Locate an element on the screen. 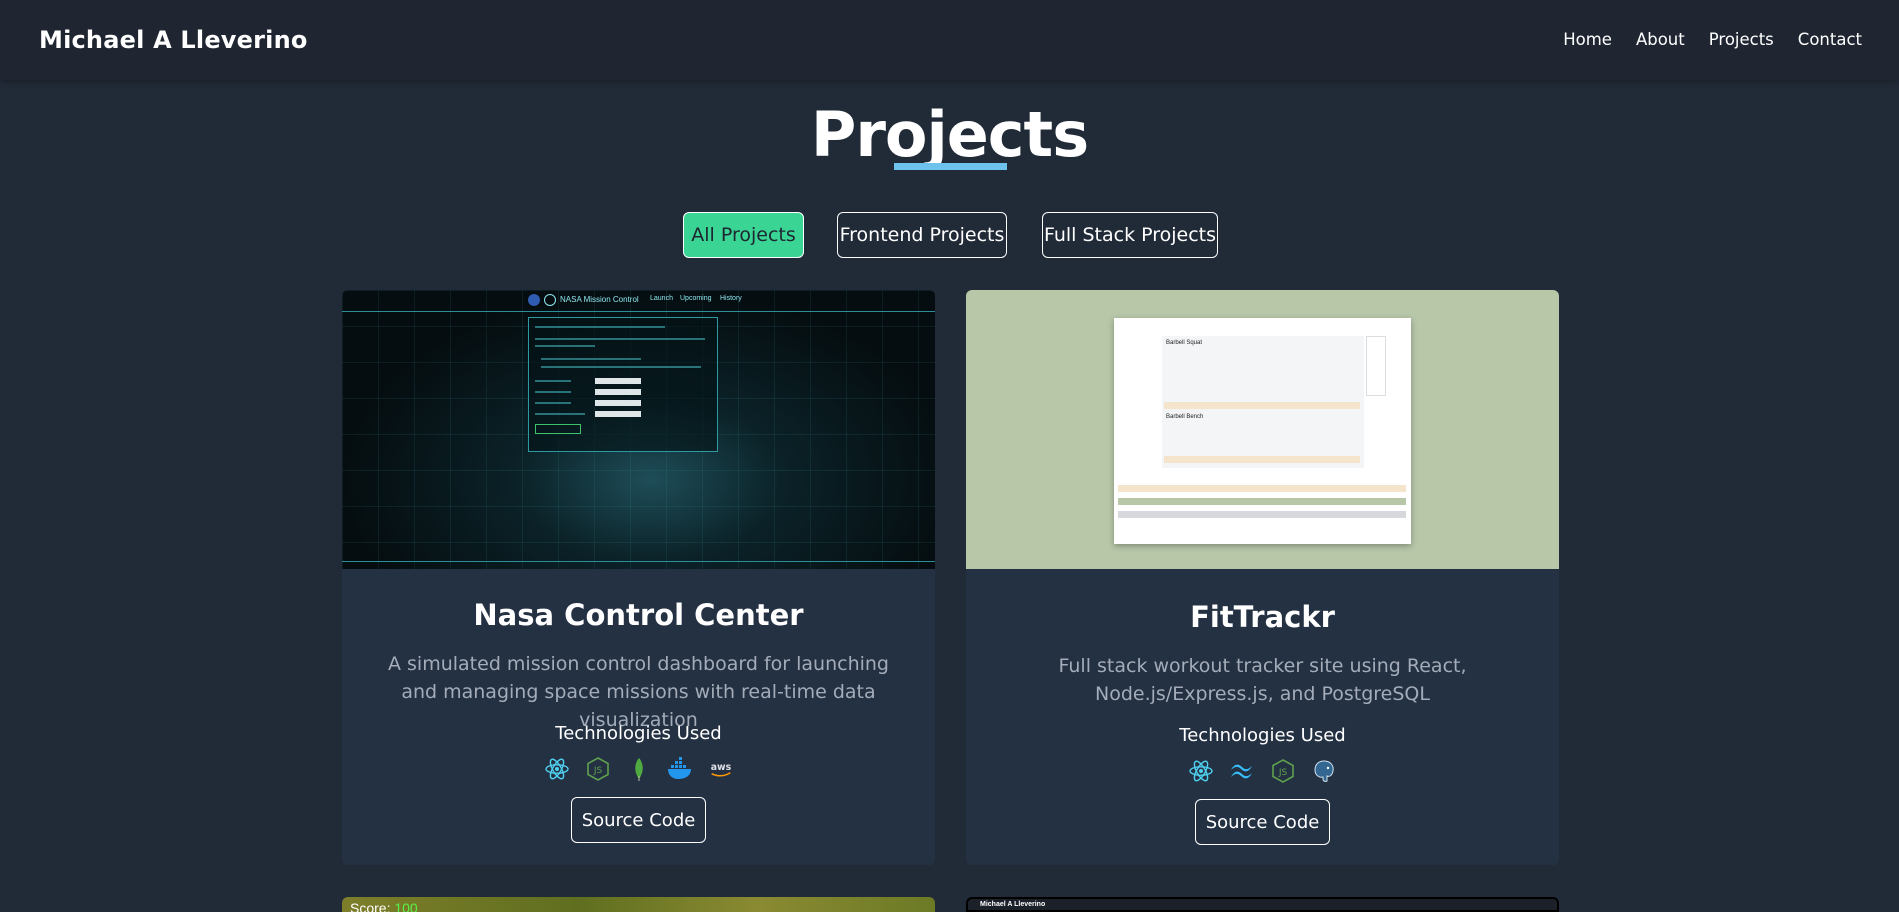 The width and height of the screenshot is (1899, 912). svg-text: aws is located at coordinates (720, 767).